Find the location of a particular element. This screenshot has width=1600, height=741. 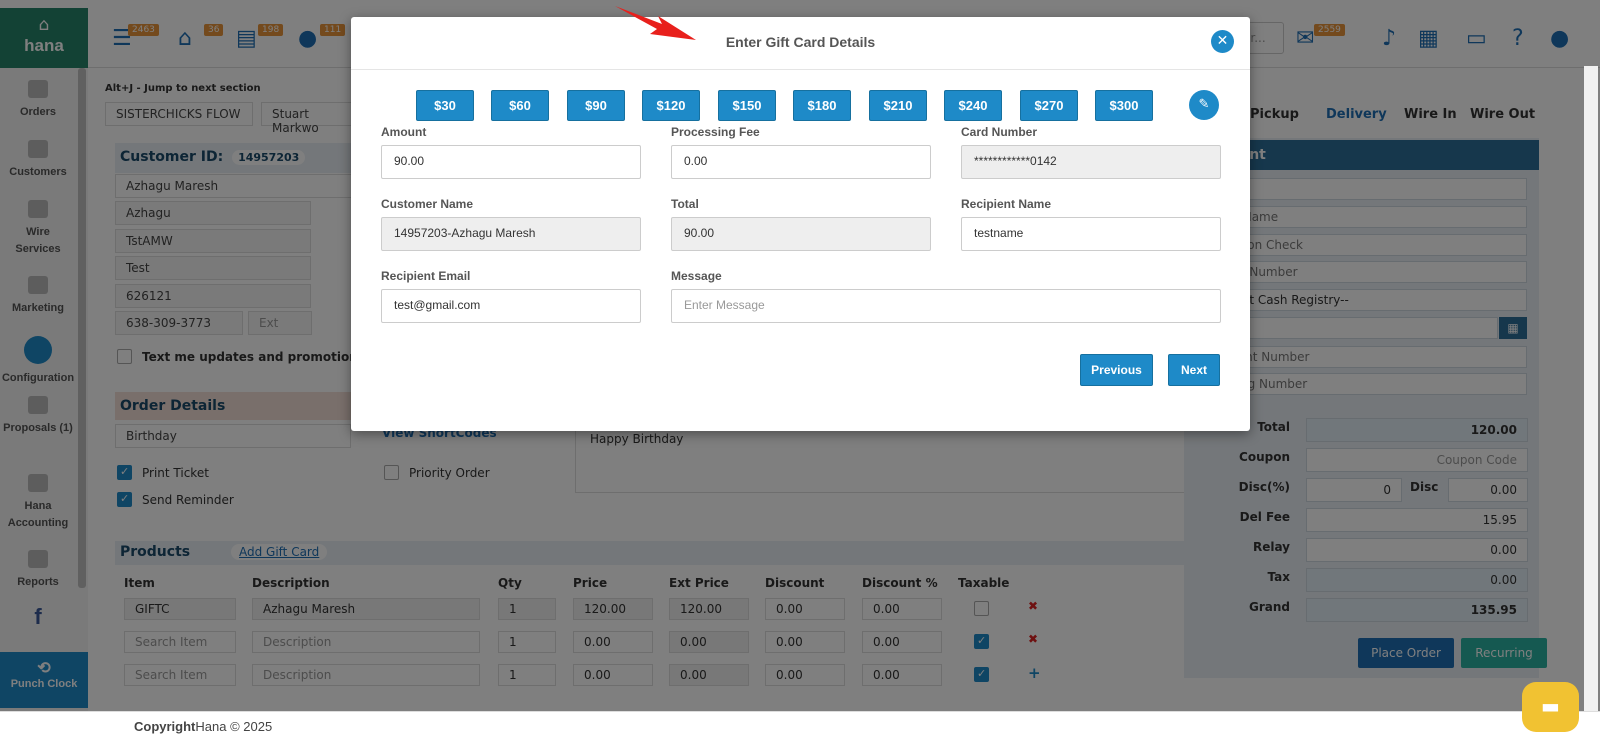

processing-fee-input: 0.00 is located at coordinates (801, 162).